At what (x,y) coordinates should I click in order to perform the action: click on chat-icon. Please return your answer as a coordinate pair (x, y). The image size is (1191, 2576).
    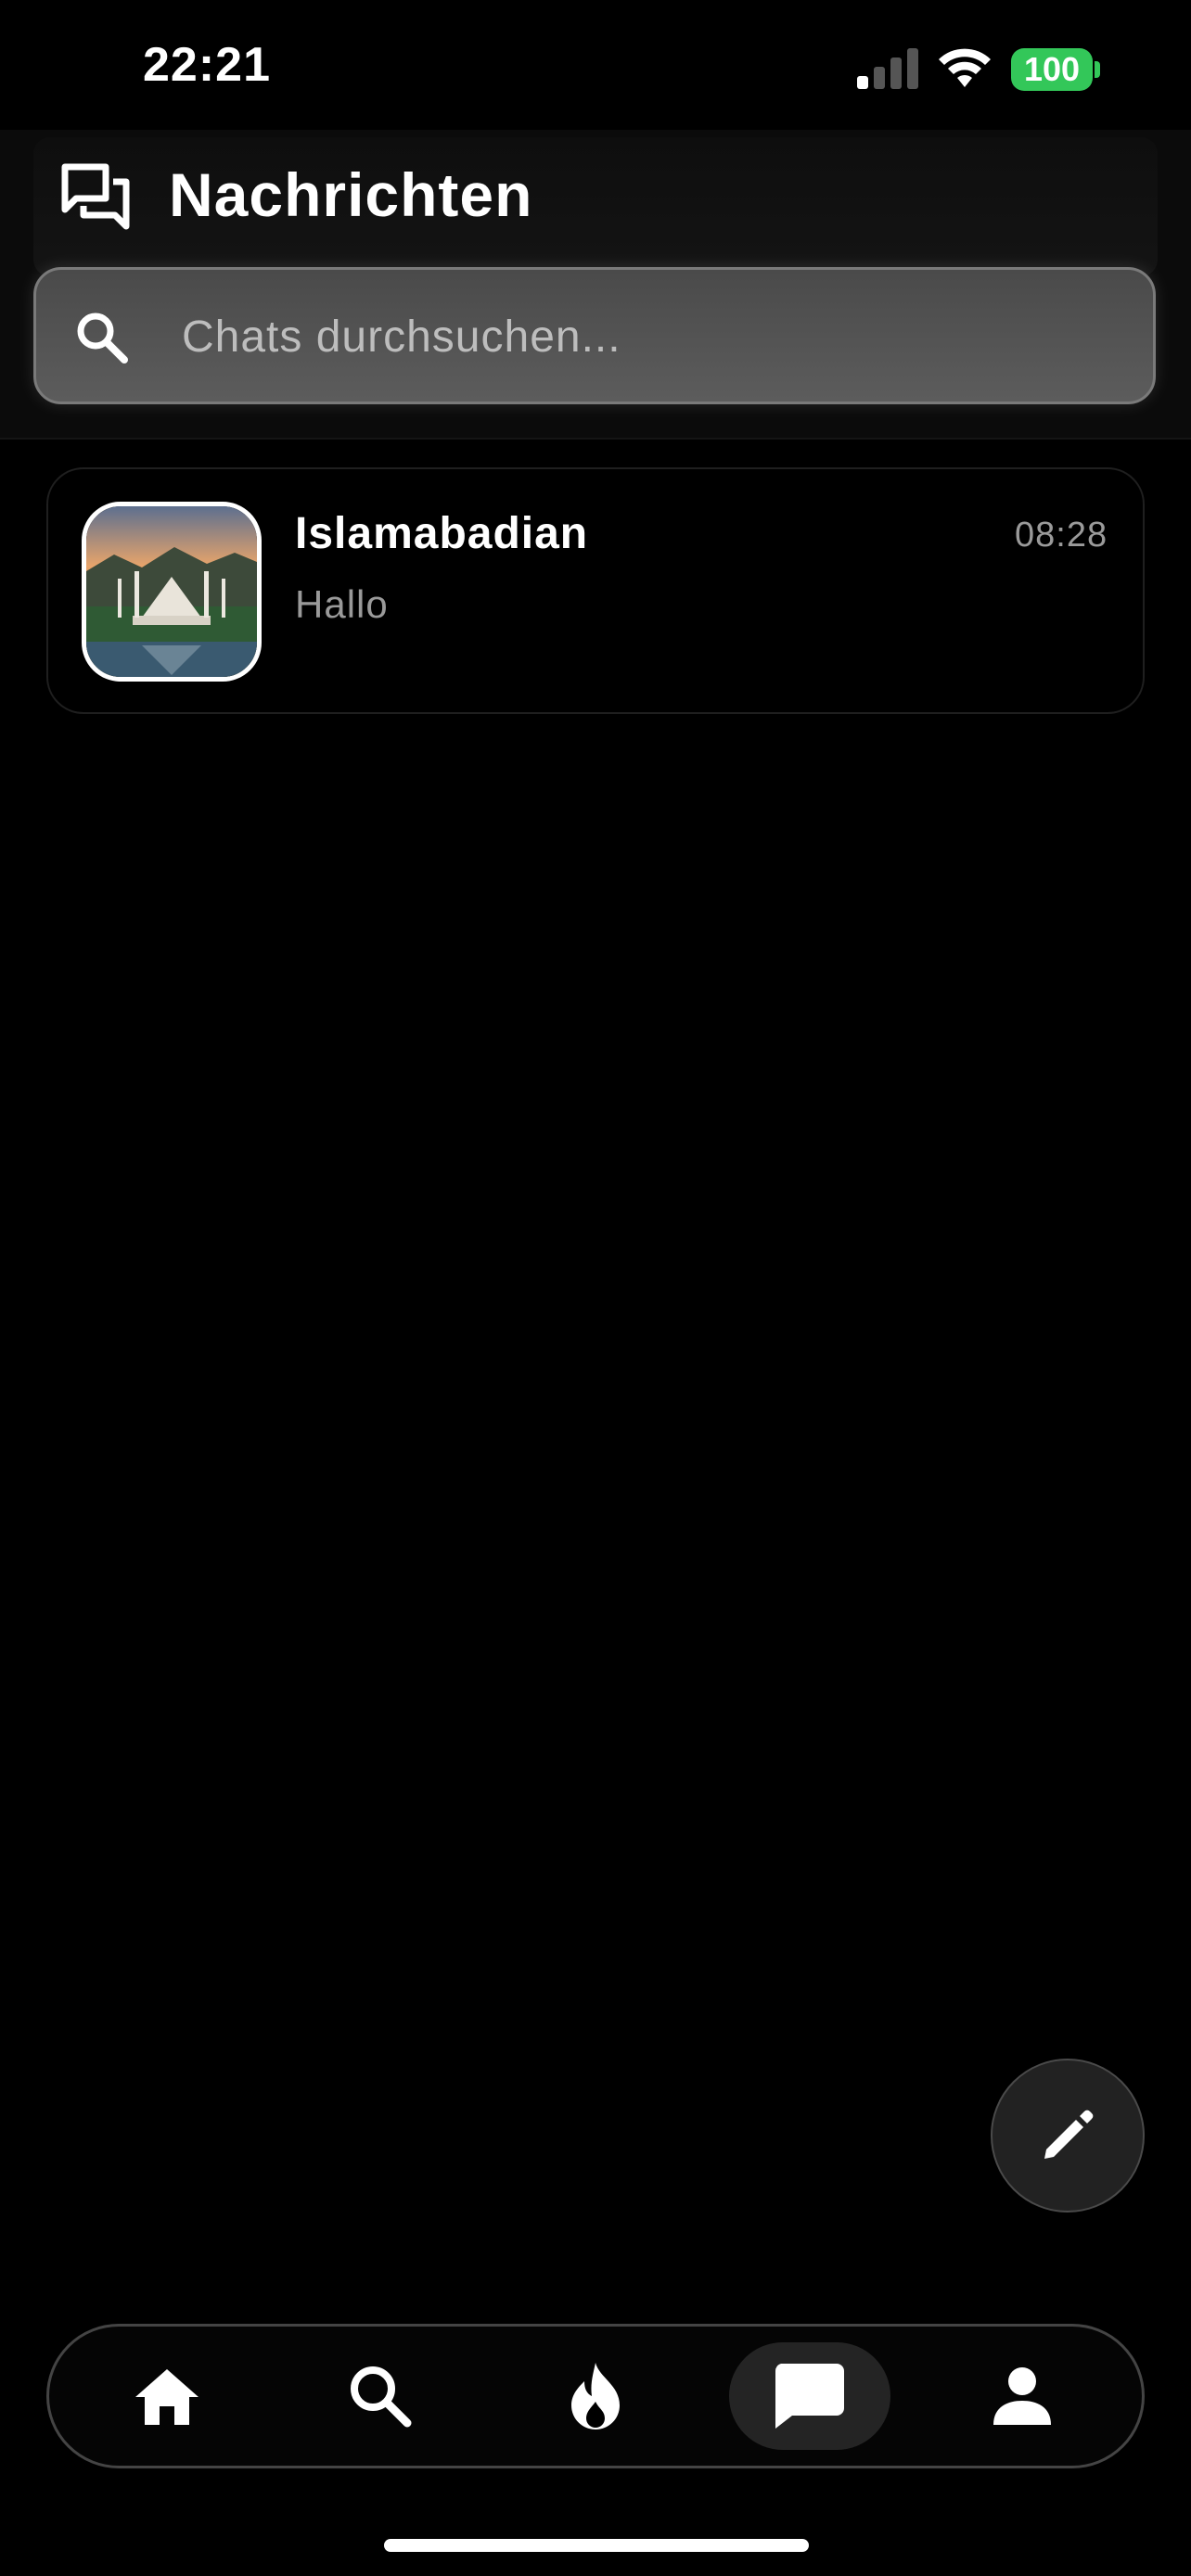
    Looking at the image, I should click on (809, 2396).